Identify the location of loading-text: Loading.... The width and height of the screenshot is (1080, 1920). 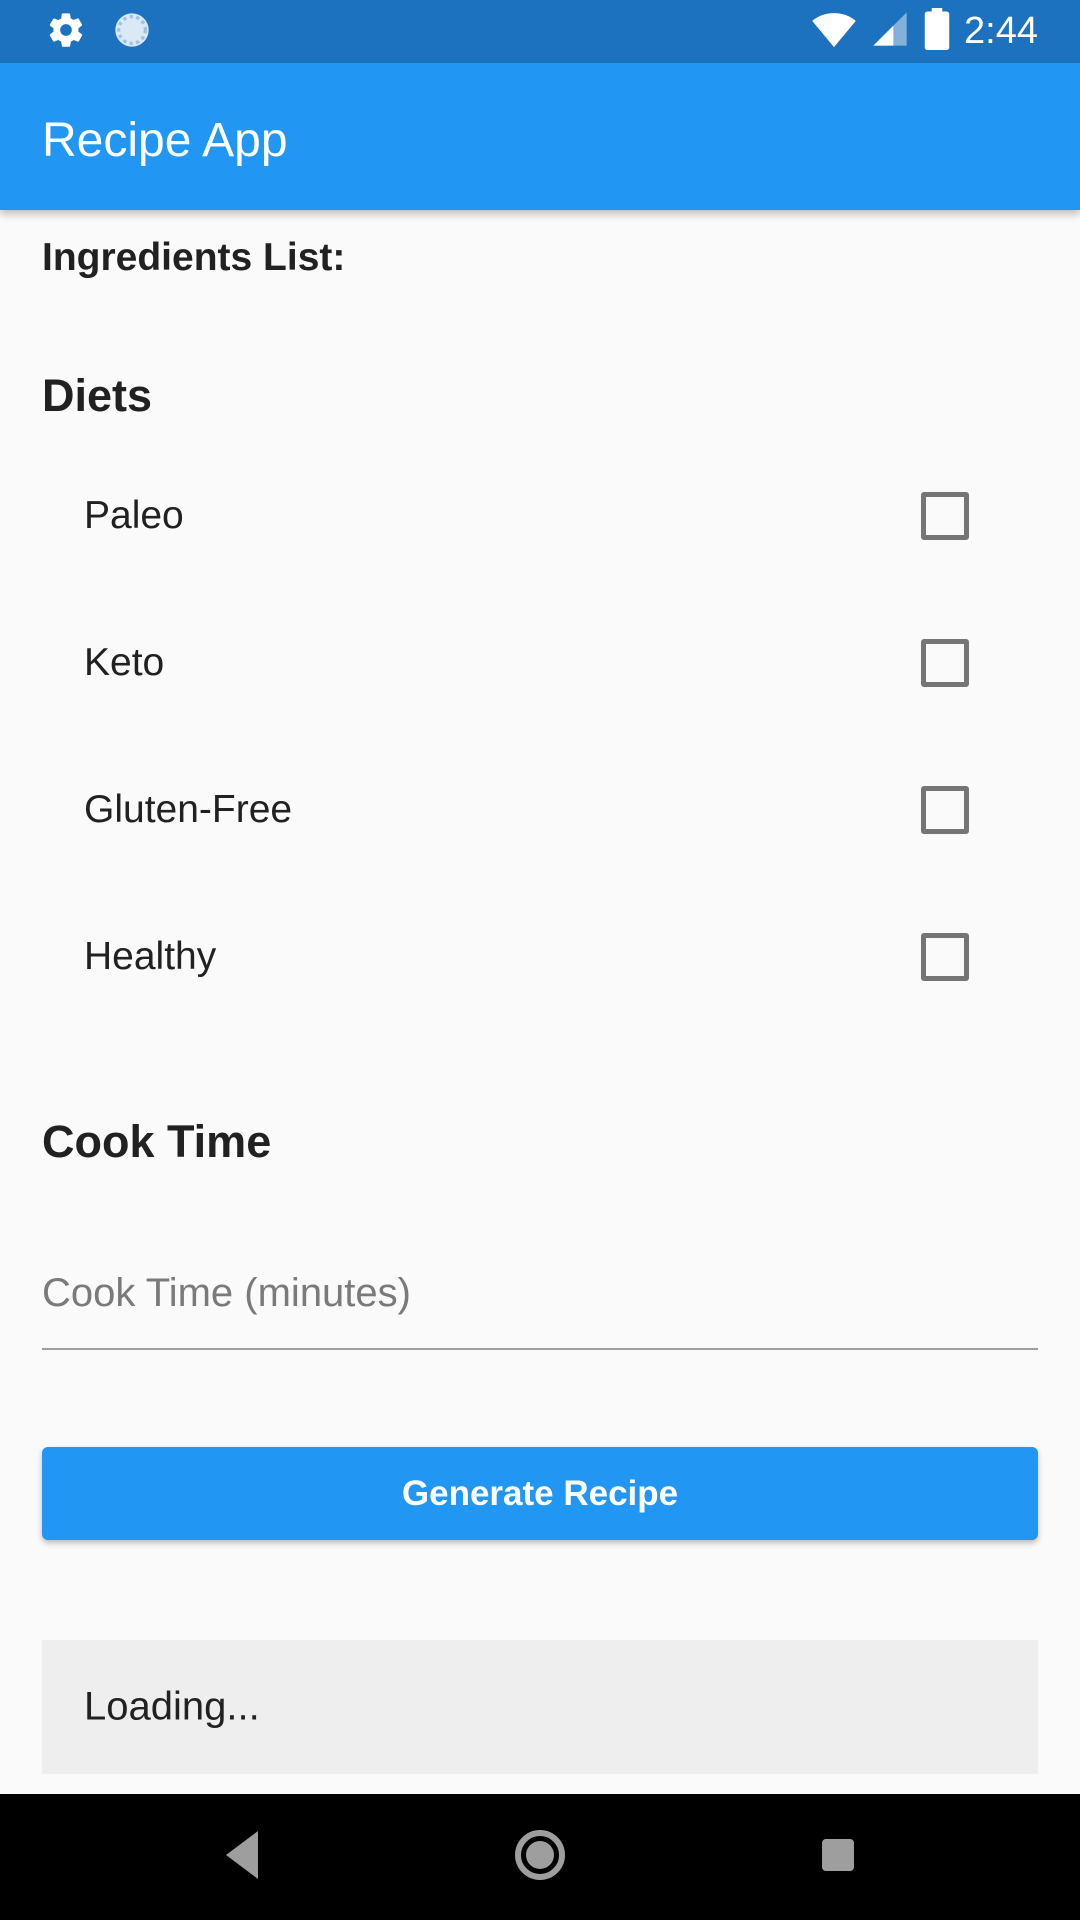
(172, 1706).